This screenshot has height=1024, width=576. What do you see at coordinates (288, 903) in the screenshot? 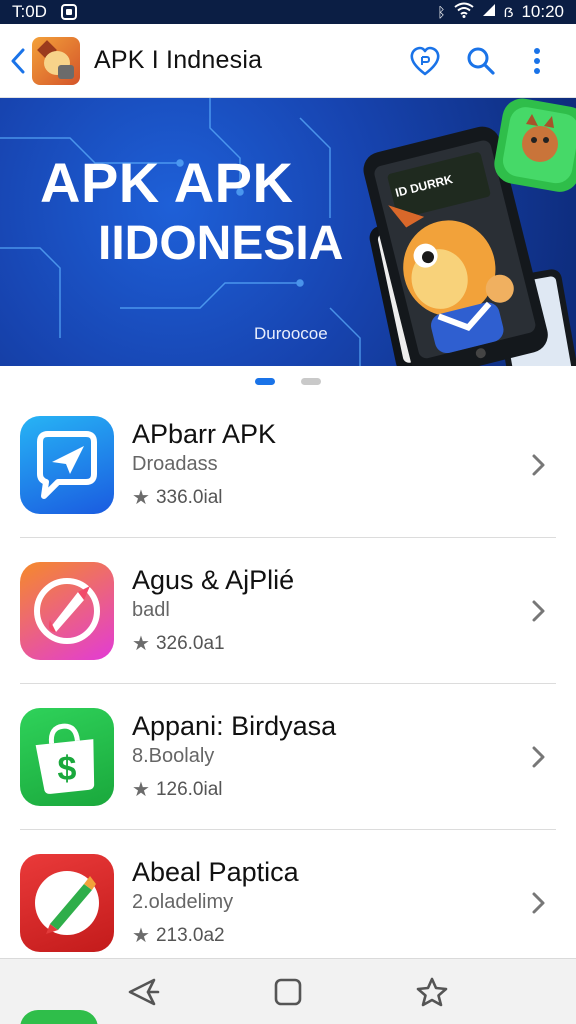
I see `list-item: Abeal Paptica 2.oladelimy ★ 213.0a2` at bounding box center [288, 903].